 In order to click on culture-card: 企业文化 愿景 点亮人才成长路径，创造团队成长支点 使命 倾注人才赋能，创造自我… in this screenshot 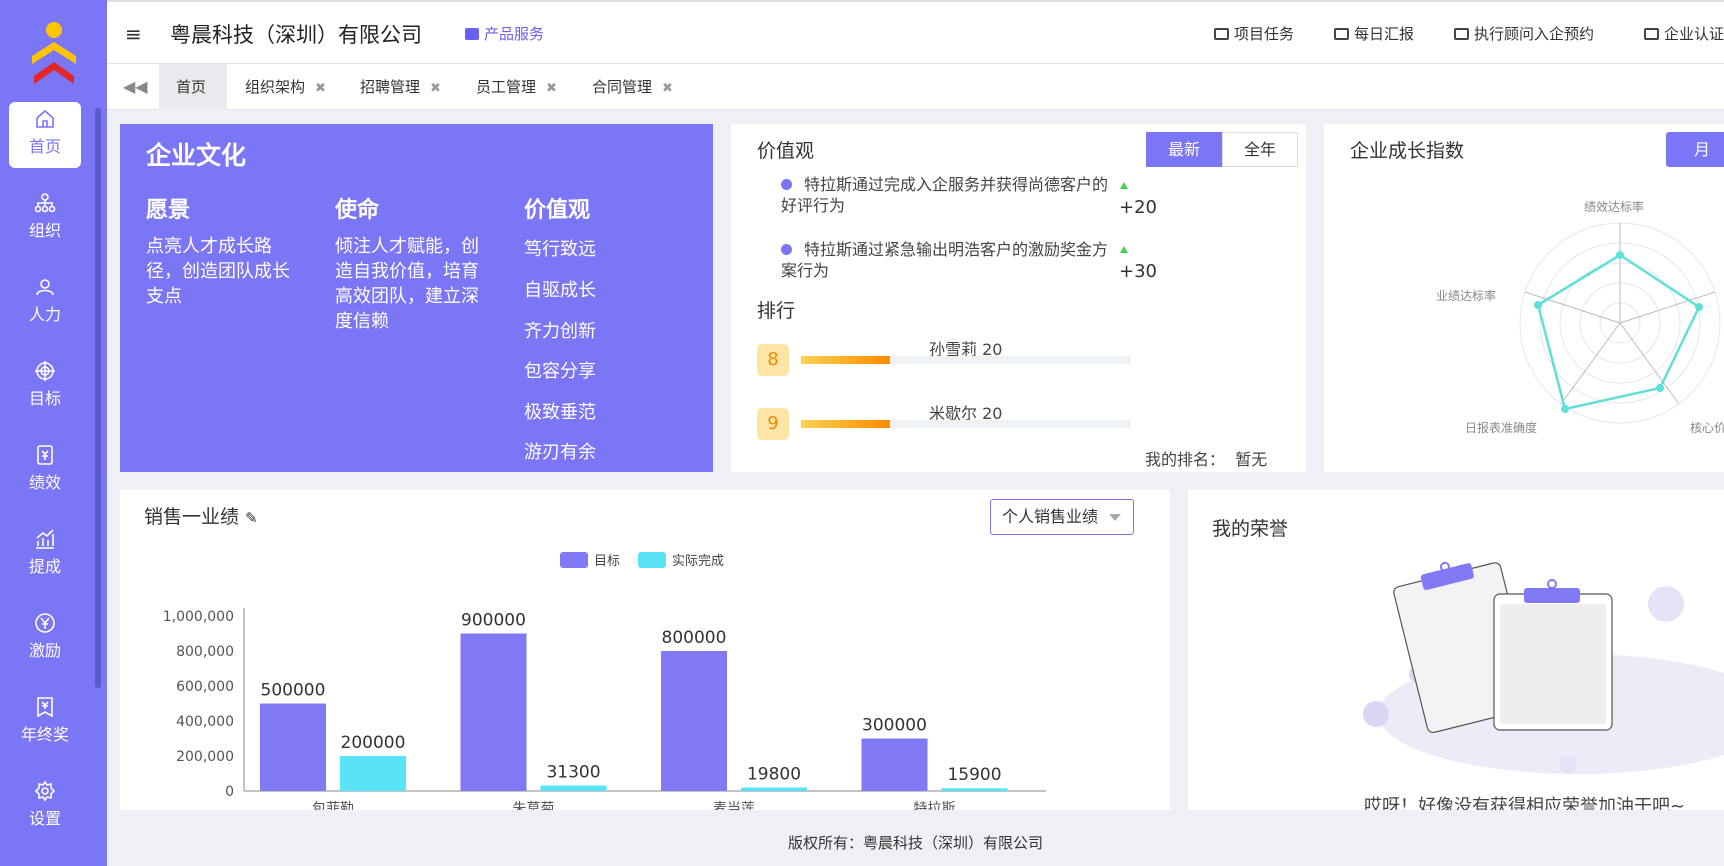, I will do `click(416, 298)`.